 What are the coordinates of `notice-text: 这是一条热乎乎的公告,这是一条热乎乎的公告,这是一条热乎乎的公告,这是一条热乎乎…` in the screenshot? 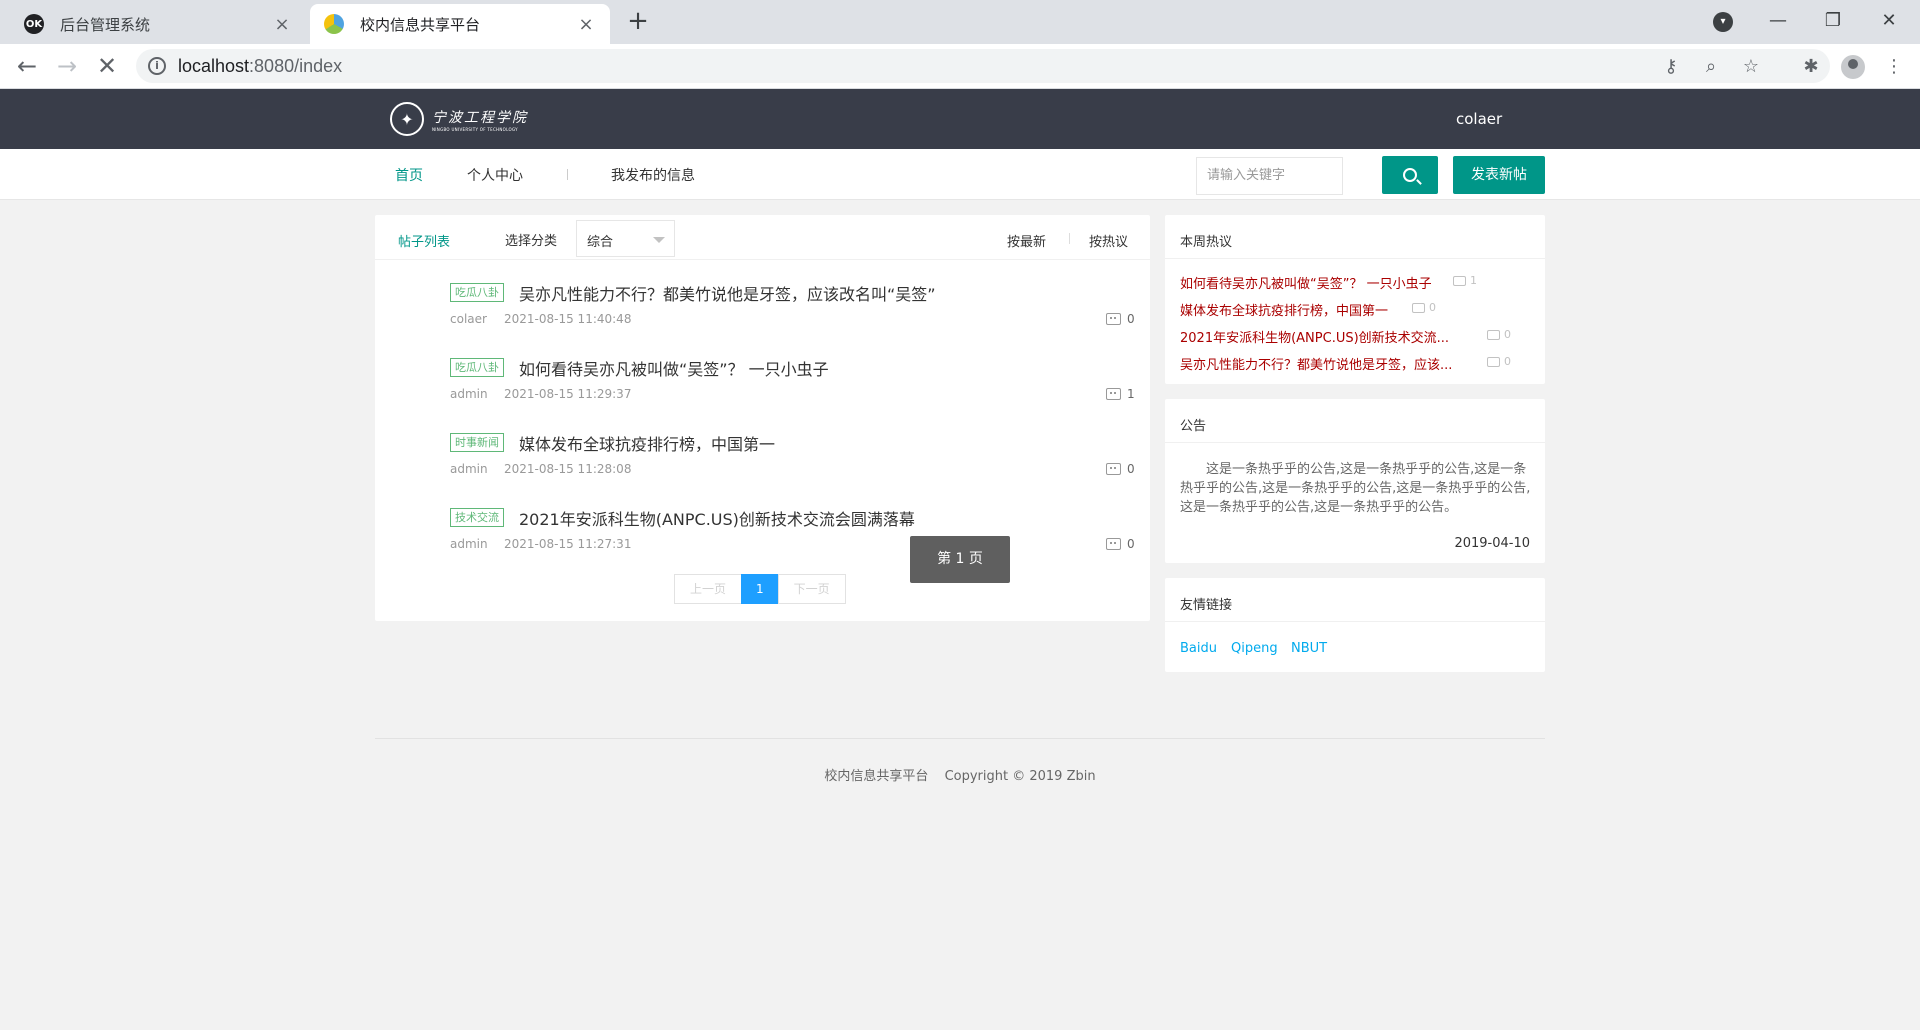 It's located at (1355, 488).